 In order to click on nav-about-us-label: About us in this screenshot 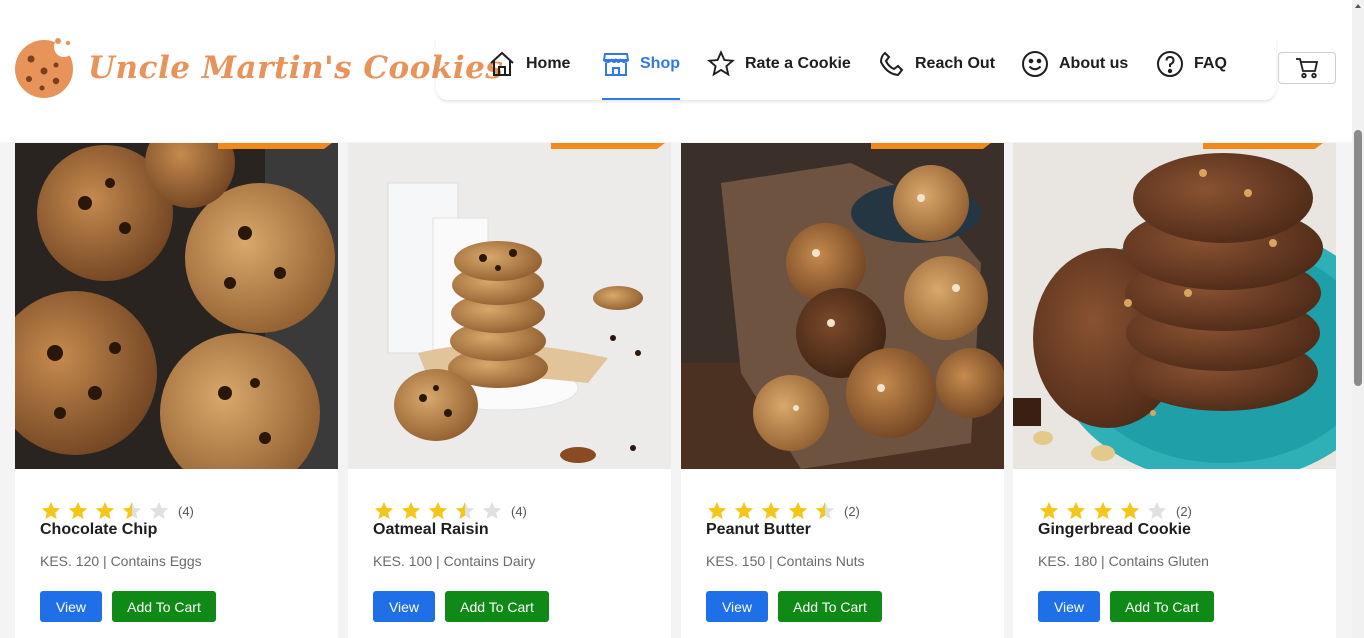, I will do `click(1094, 63)`.